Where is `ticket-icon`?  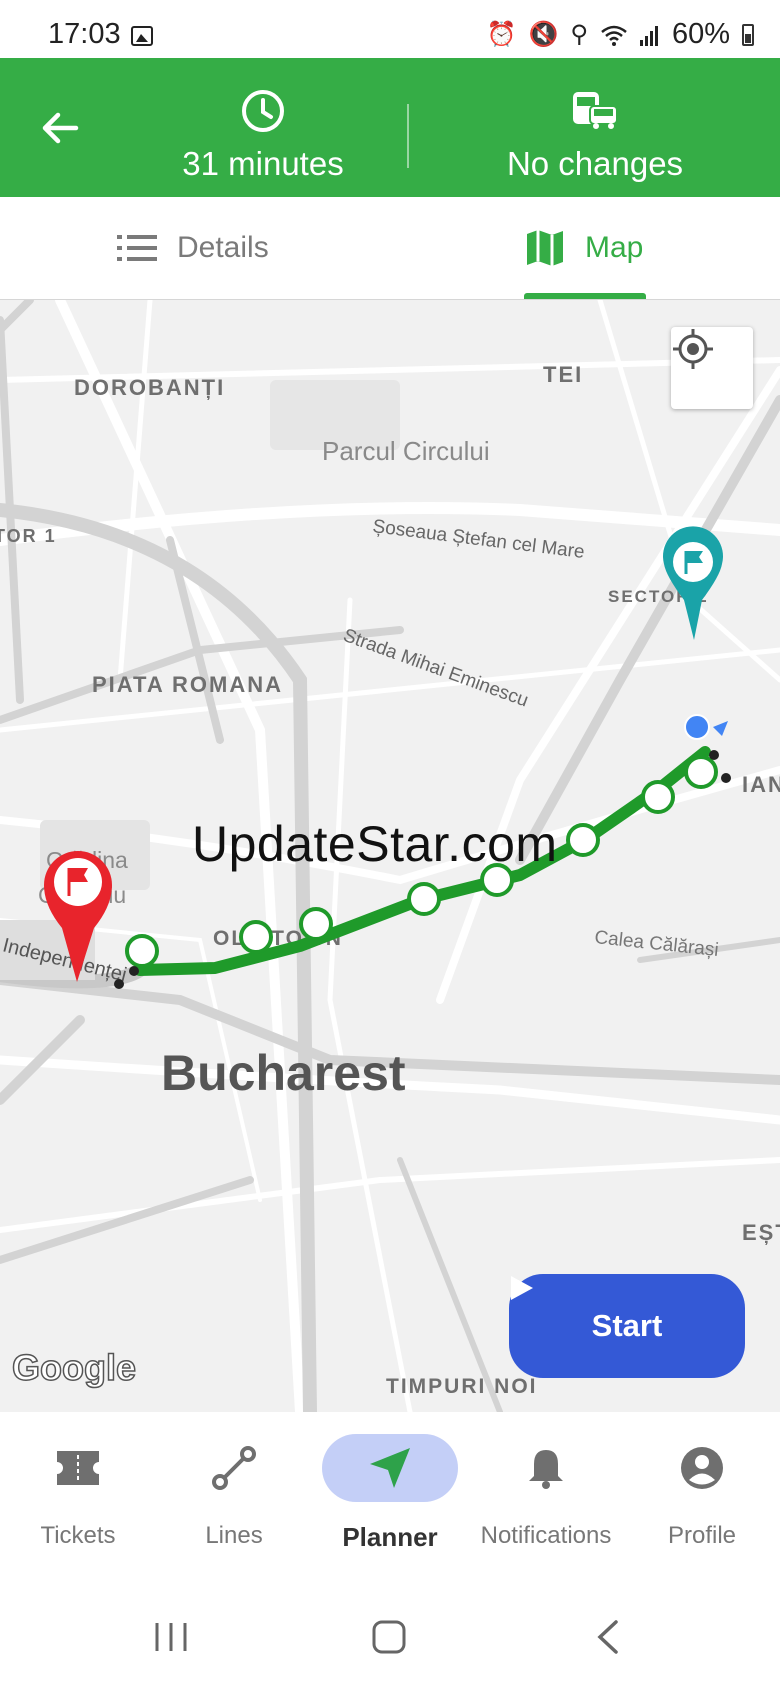 ticket-icon is located at coordinates (78, 1468).